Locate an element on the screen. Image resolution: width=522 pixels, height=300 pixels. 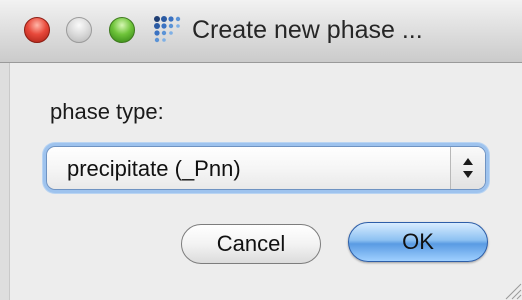
close-window-button is located at coordinates (37, 30).